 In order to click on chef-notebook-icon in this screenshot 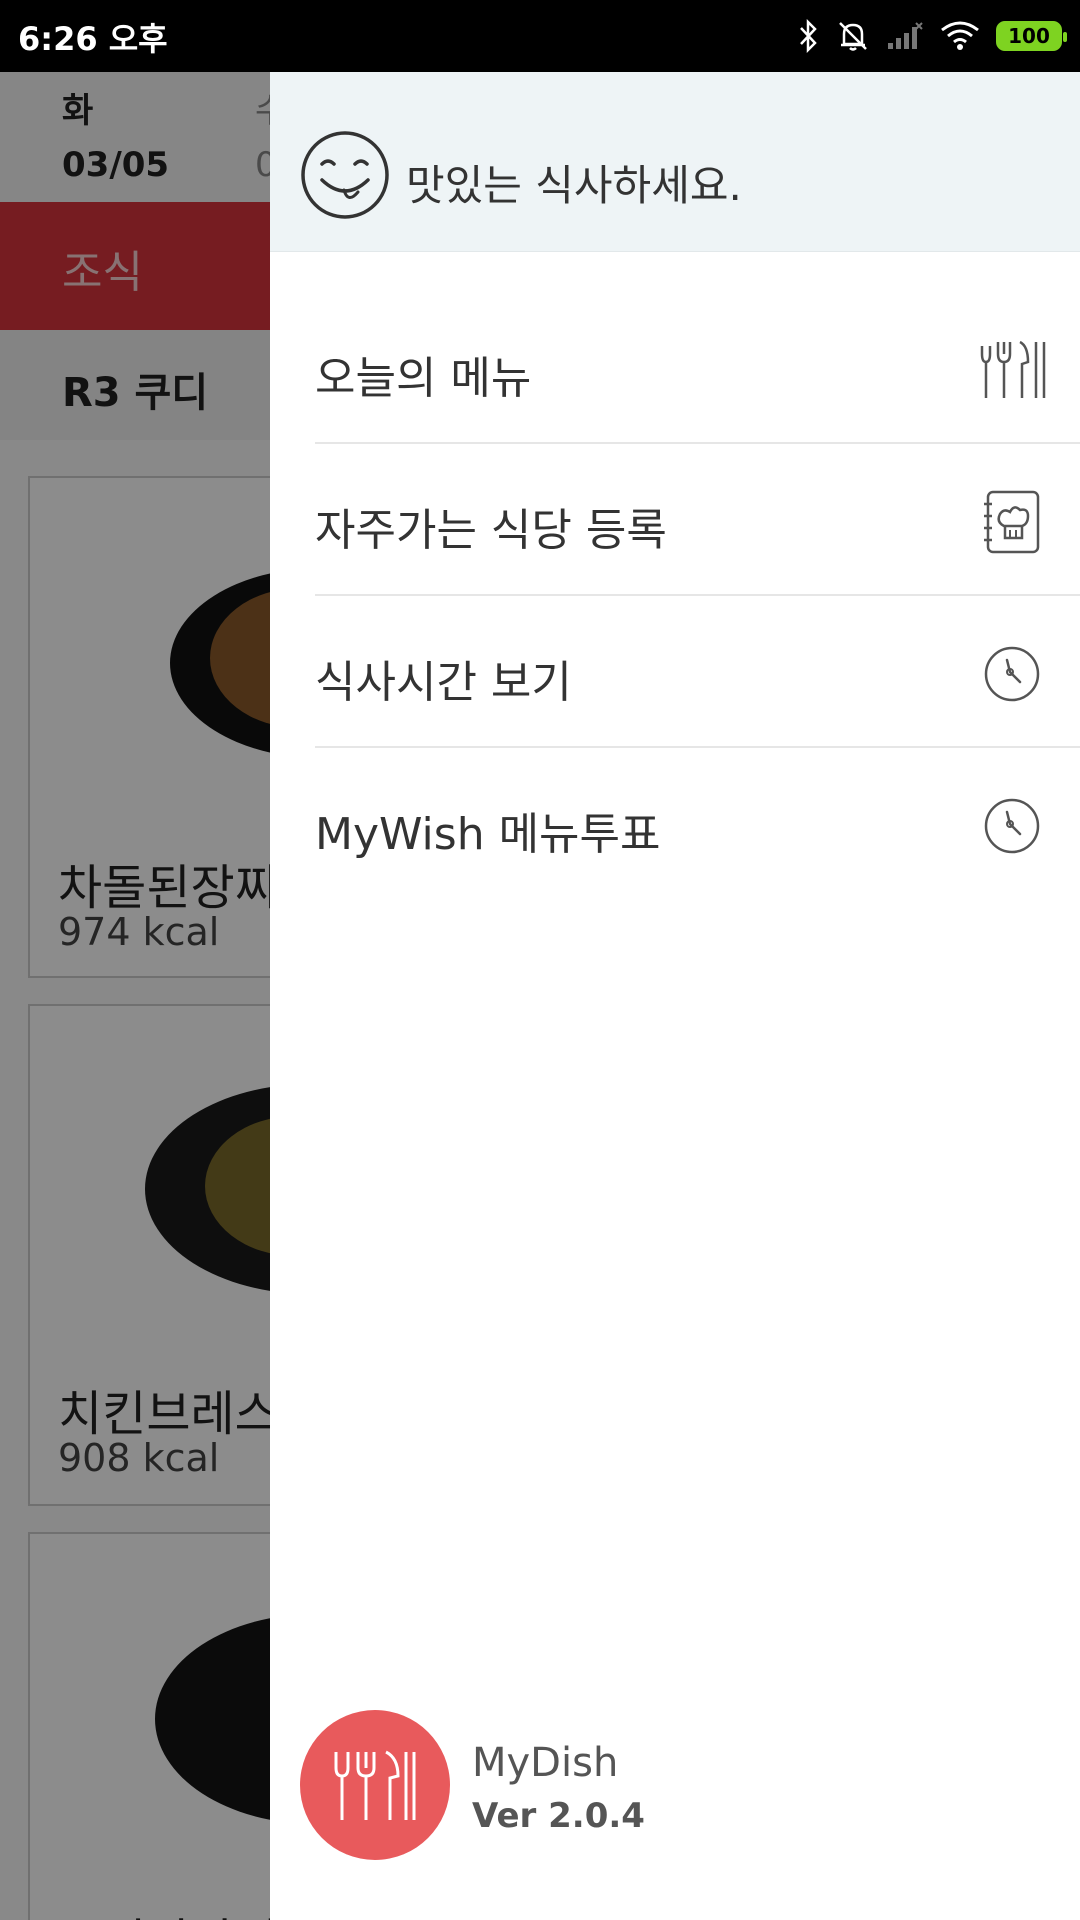, I will do `click(1012, 522)`.